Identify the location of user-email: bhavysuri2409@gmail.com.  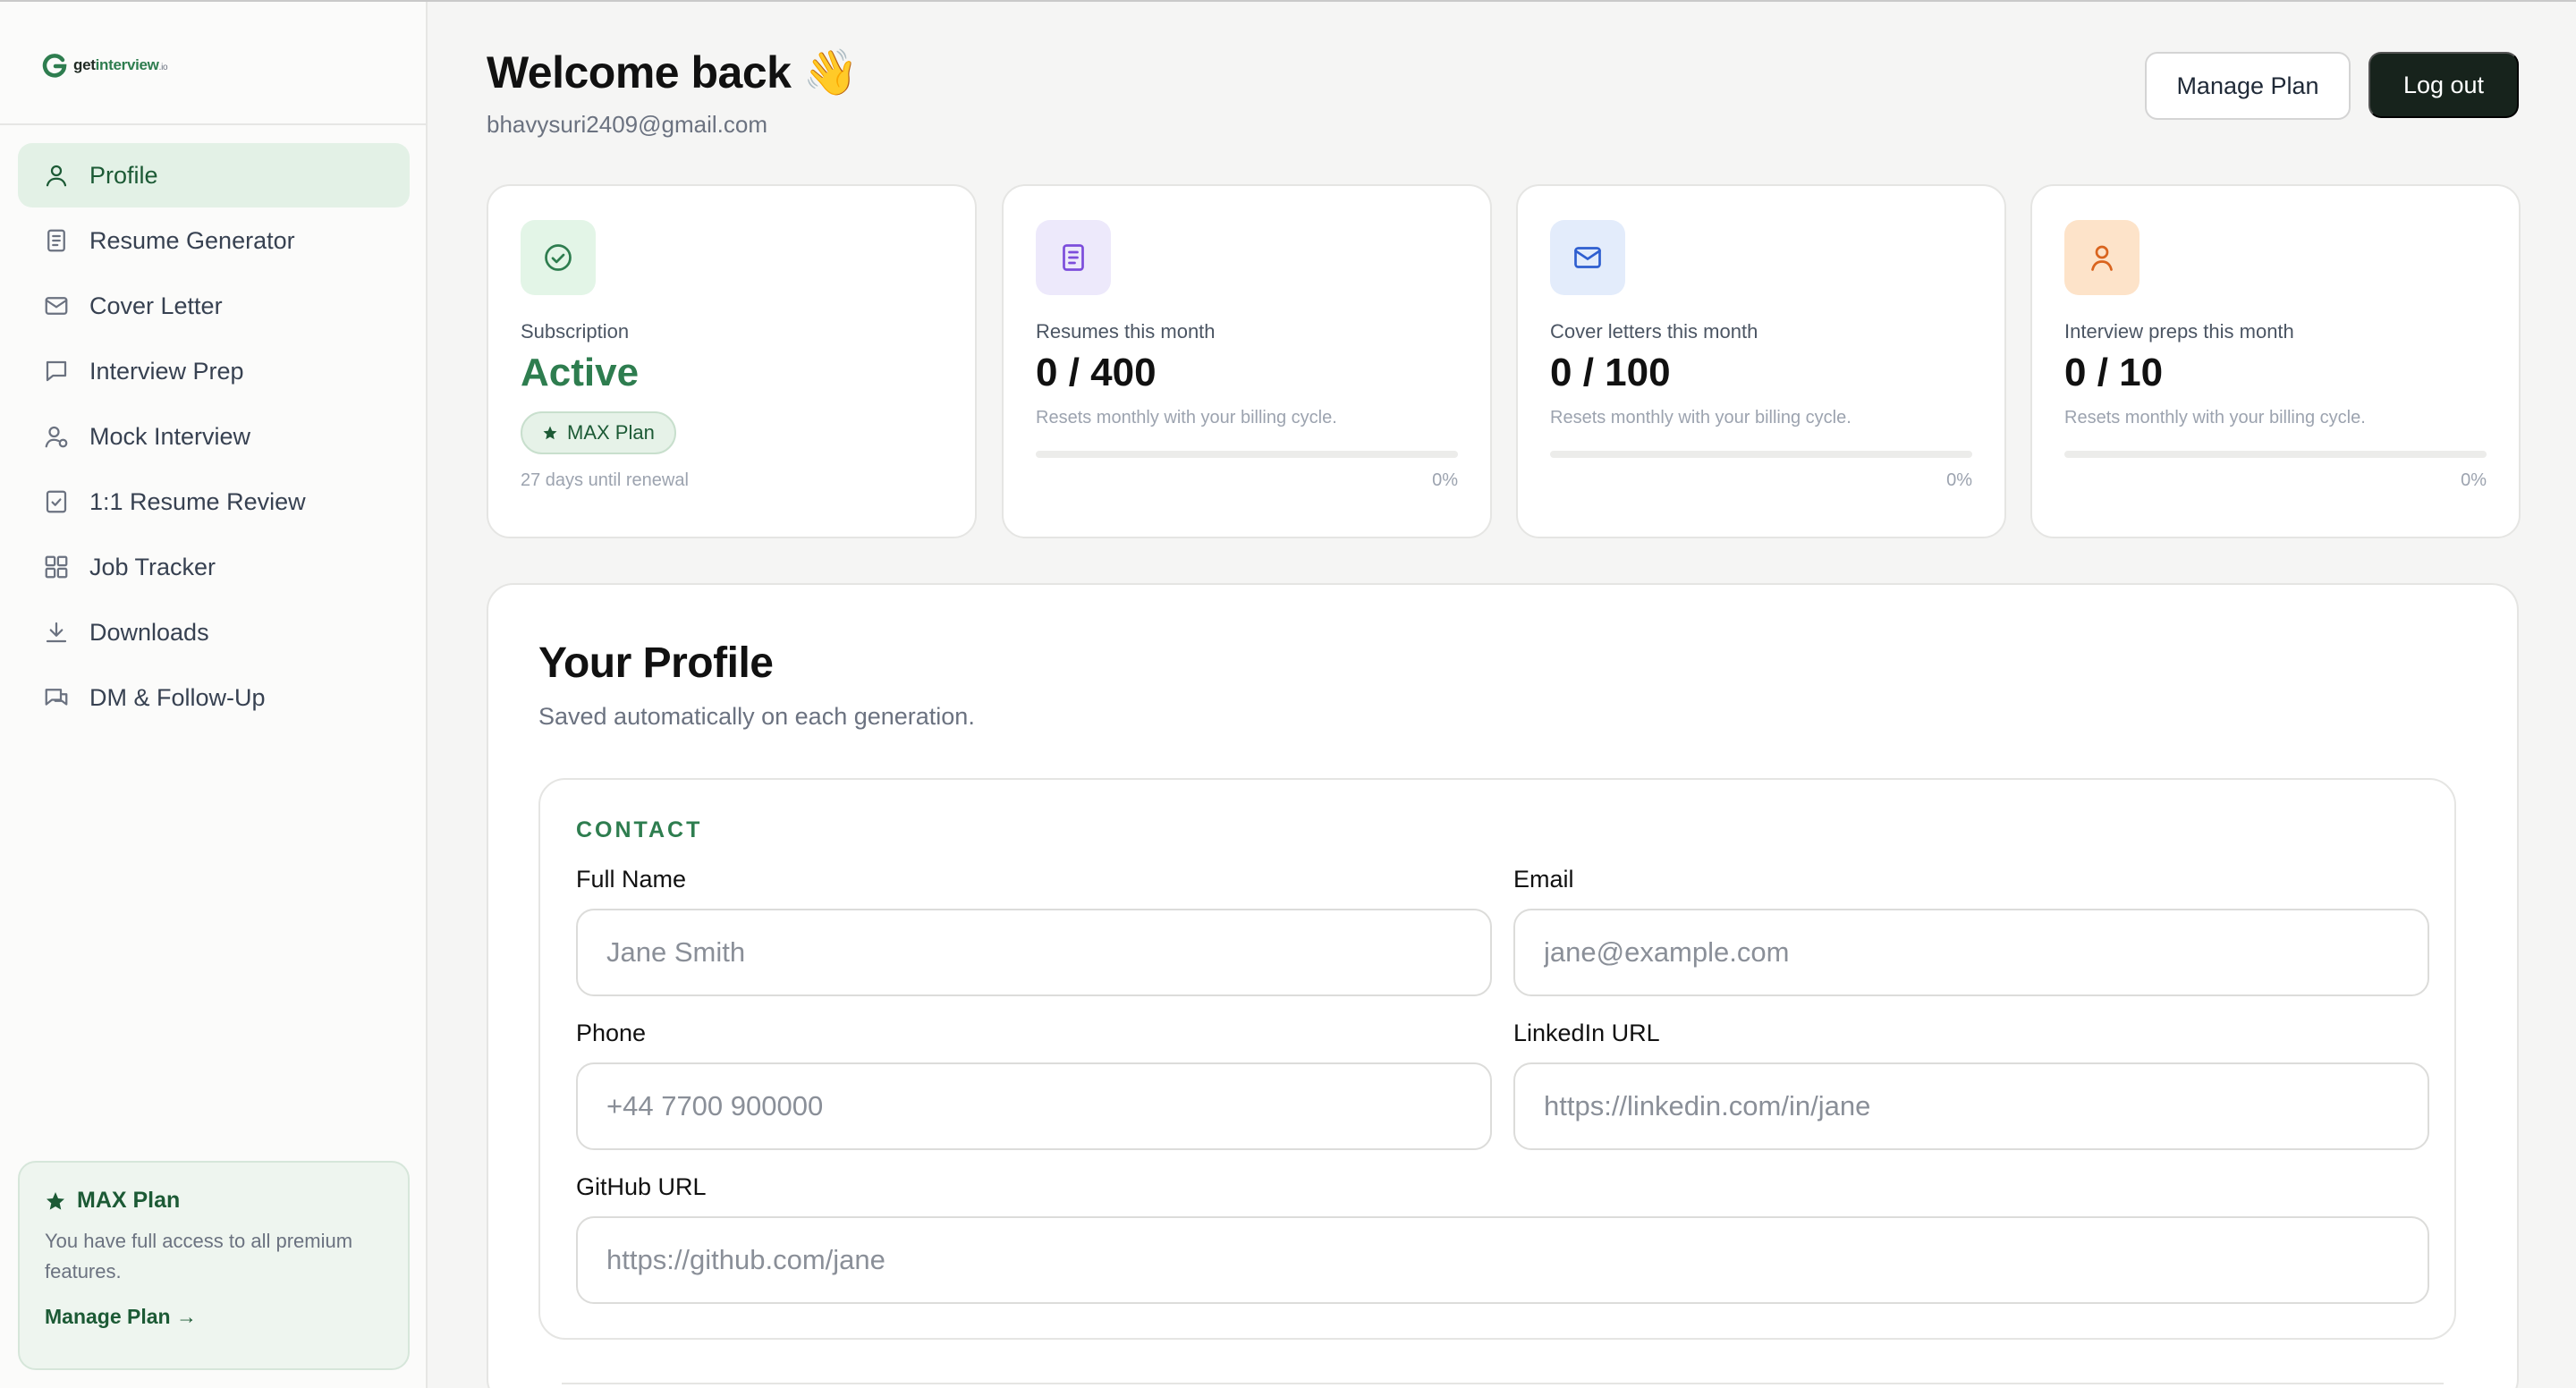
(627, 125).